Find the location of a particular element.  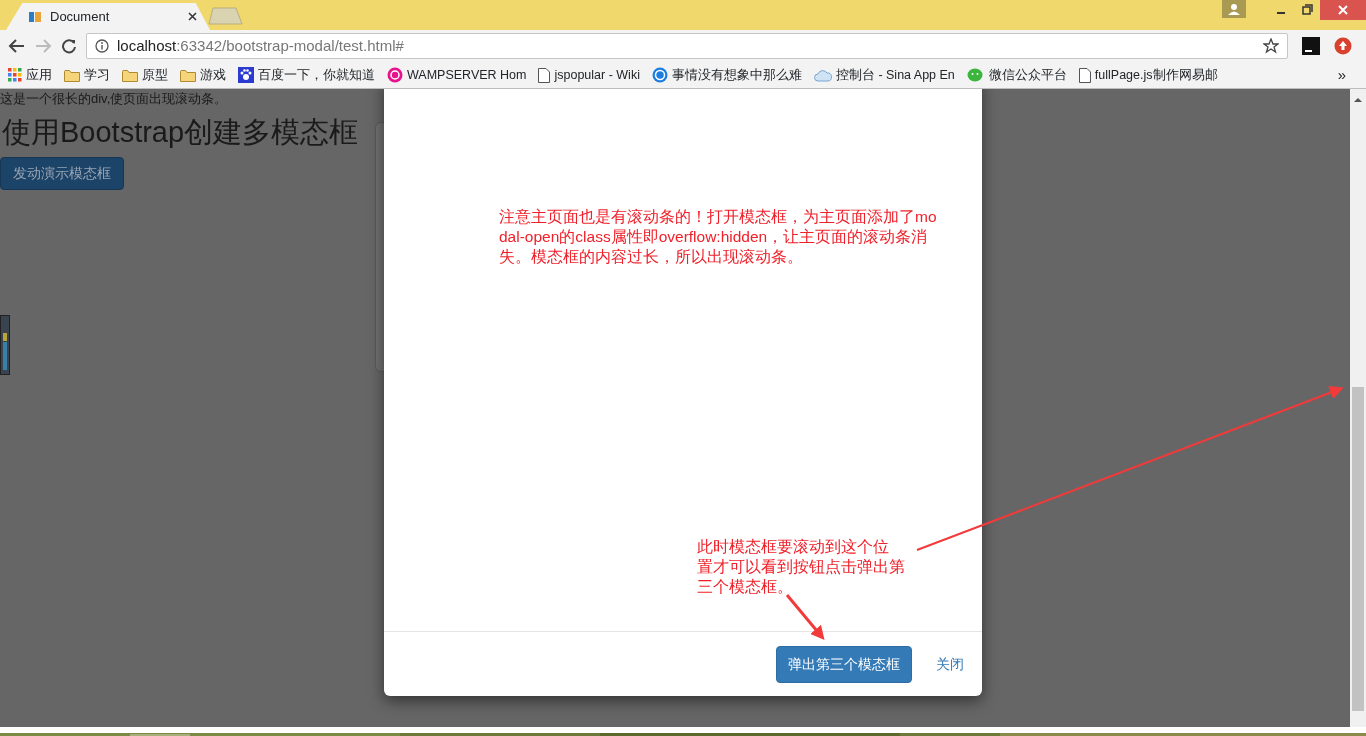

browser-tab: Document is located at coordinates (108, 16).